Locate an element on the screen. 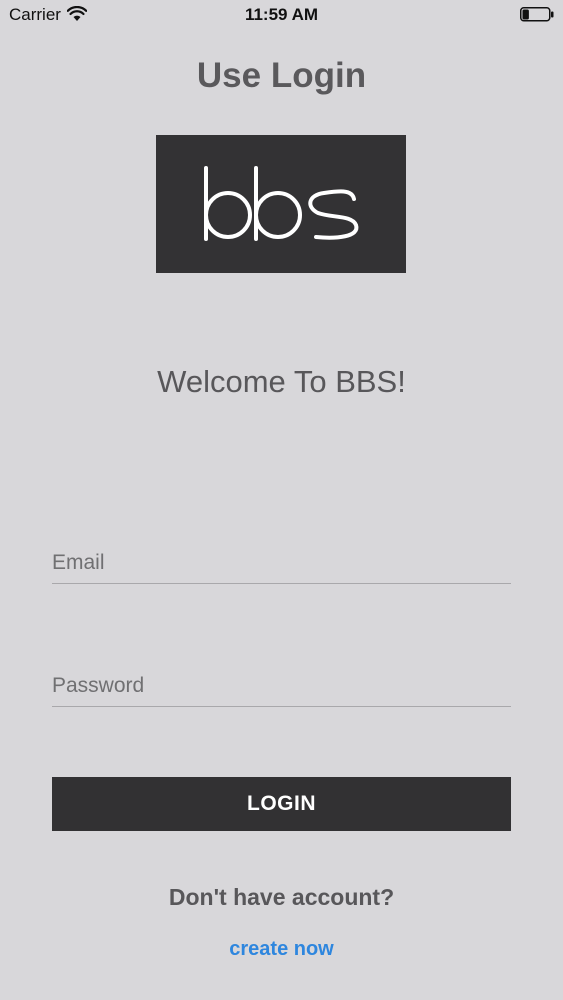  password-input is located at coordinates (281, 686).